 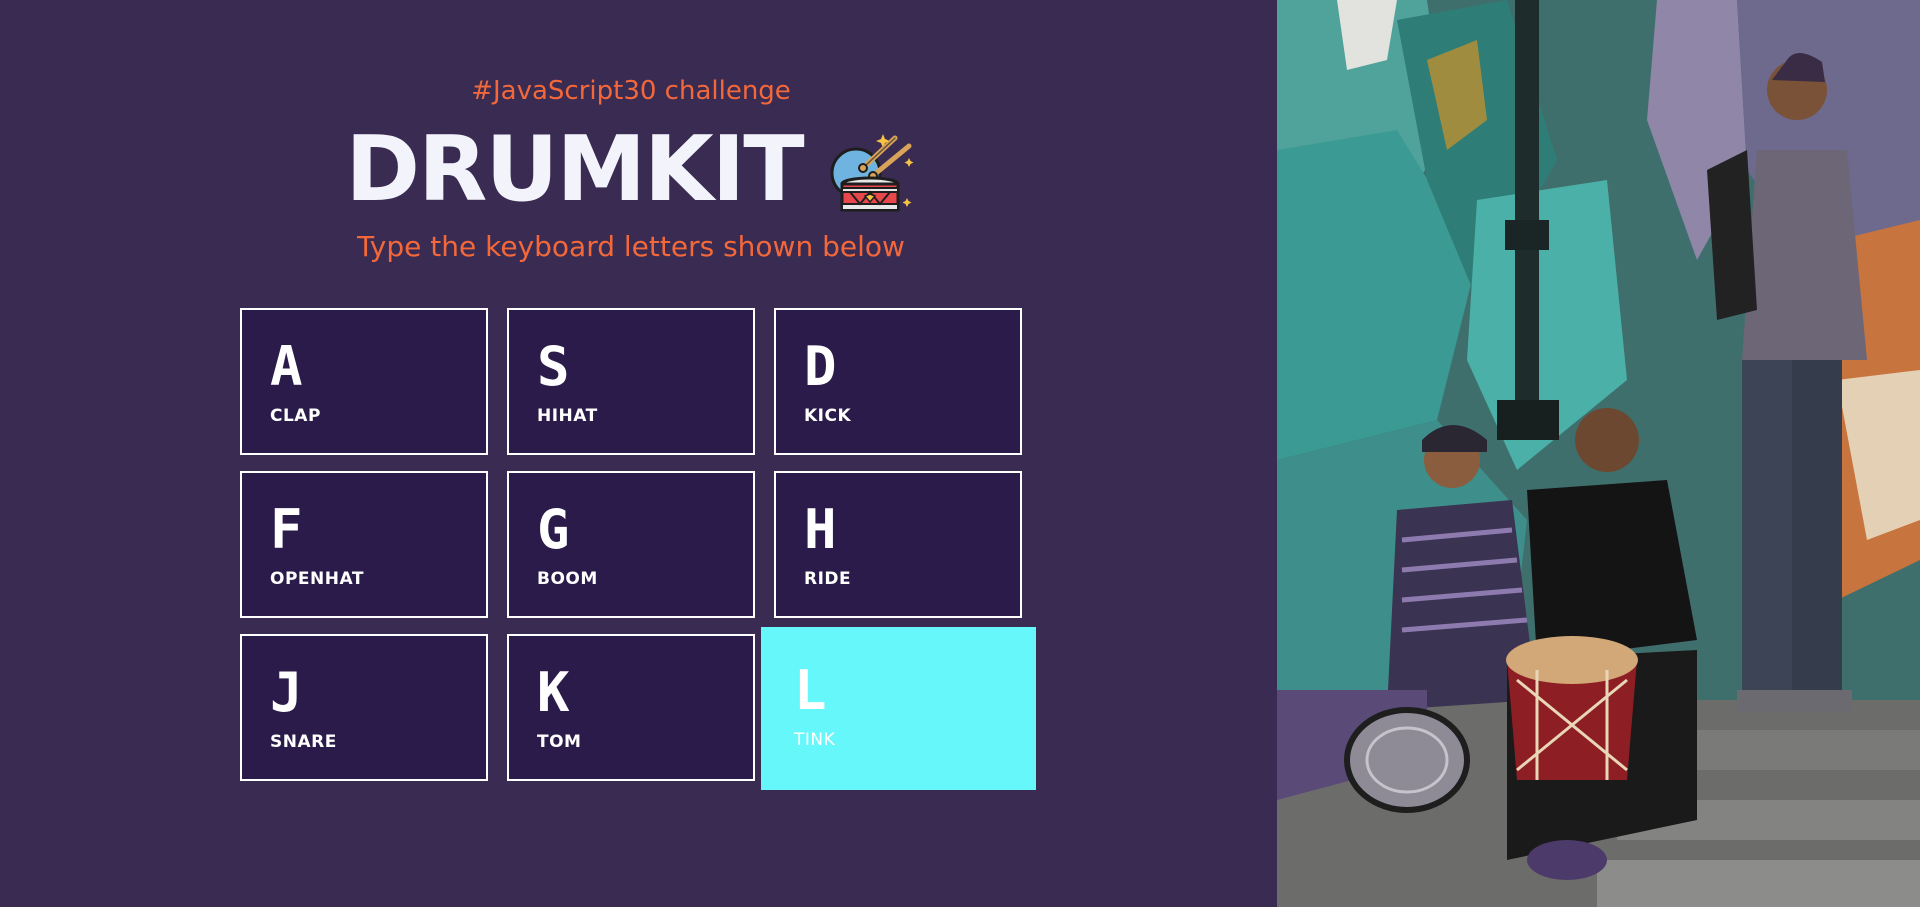 I want to click on key-j: J SNARE, so click(x=364, y=707).